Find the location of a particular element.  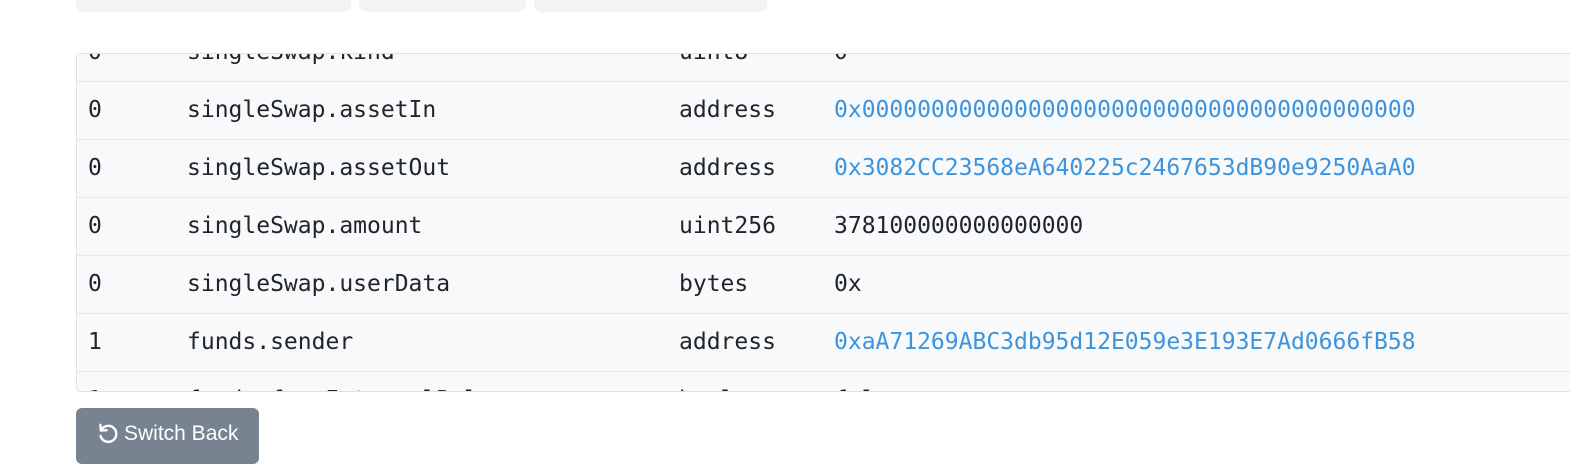

param-type: uint8 is located at coordinates (713, 67).